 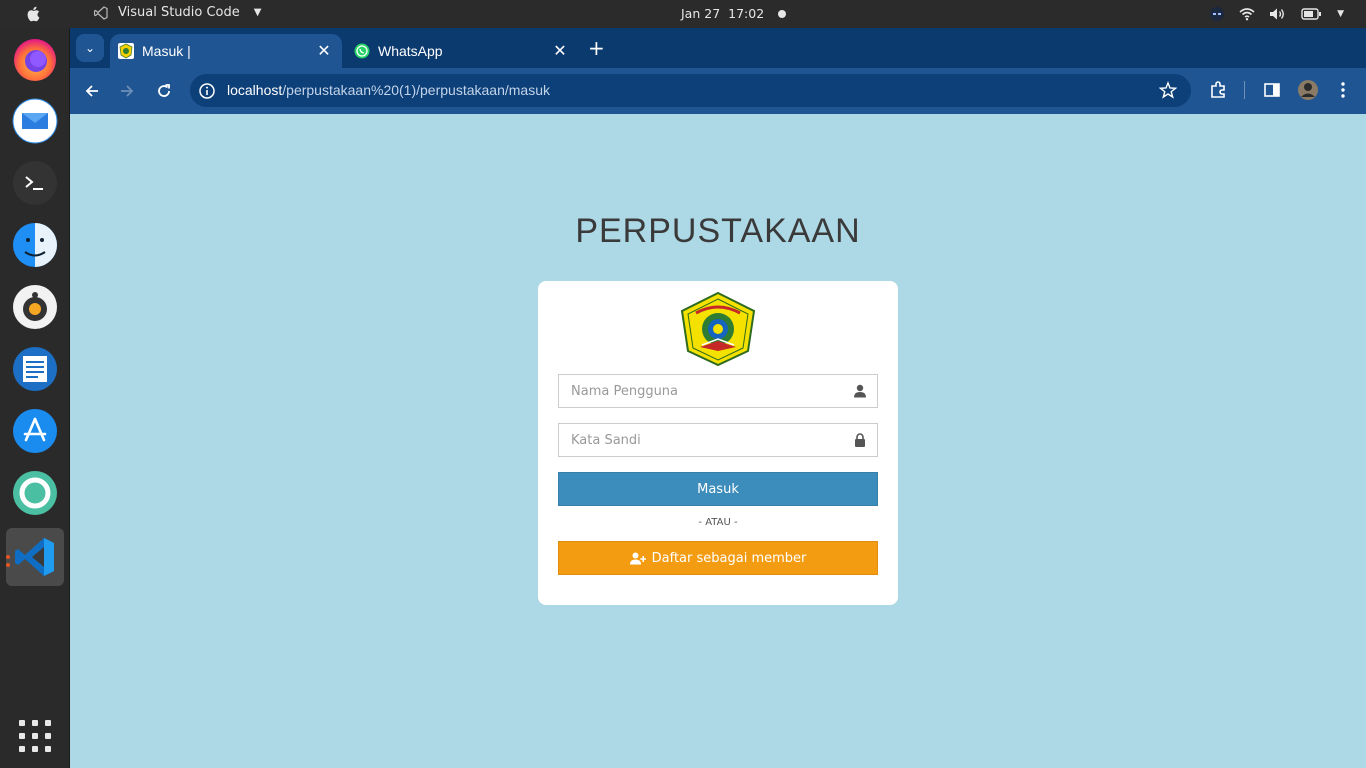 I want to click on dock-app-store, so click(x=35, y=431).